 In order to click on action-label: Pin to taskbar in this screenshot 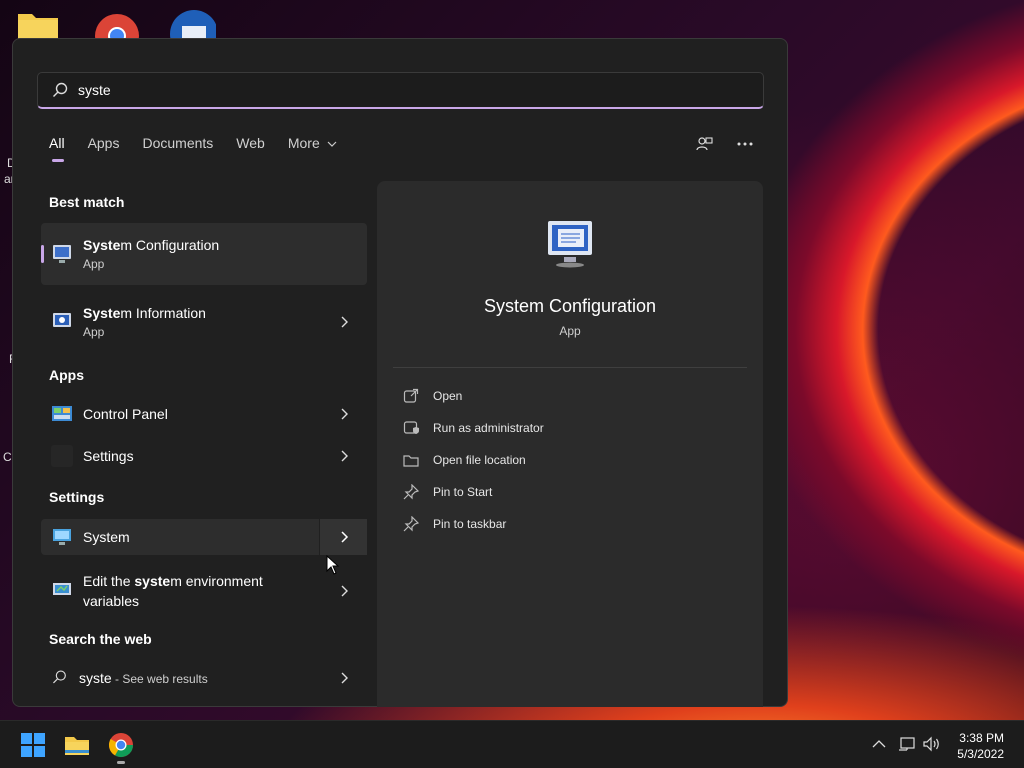, I will do `click(470, 524)`.